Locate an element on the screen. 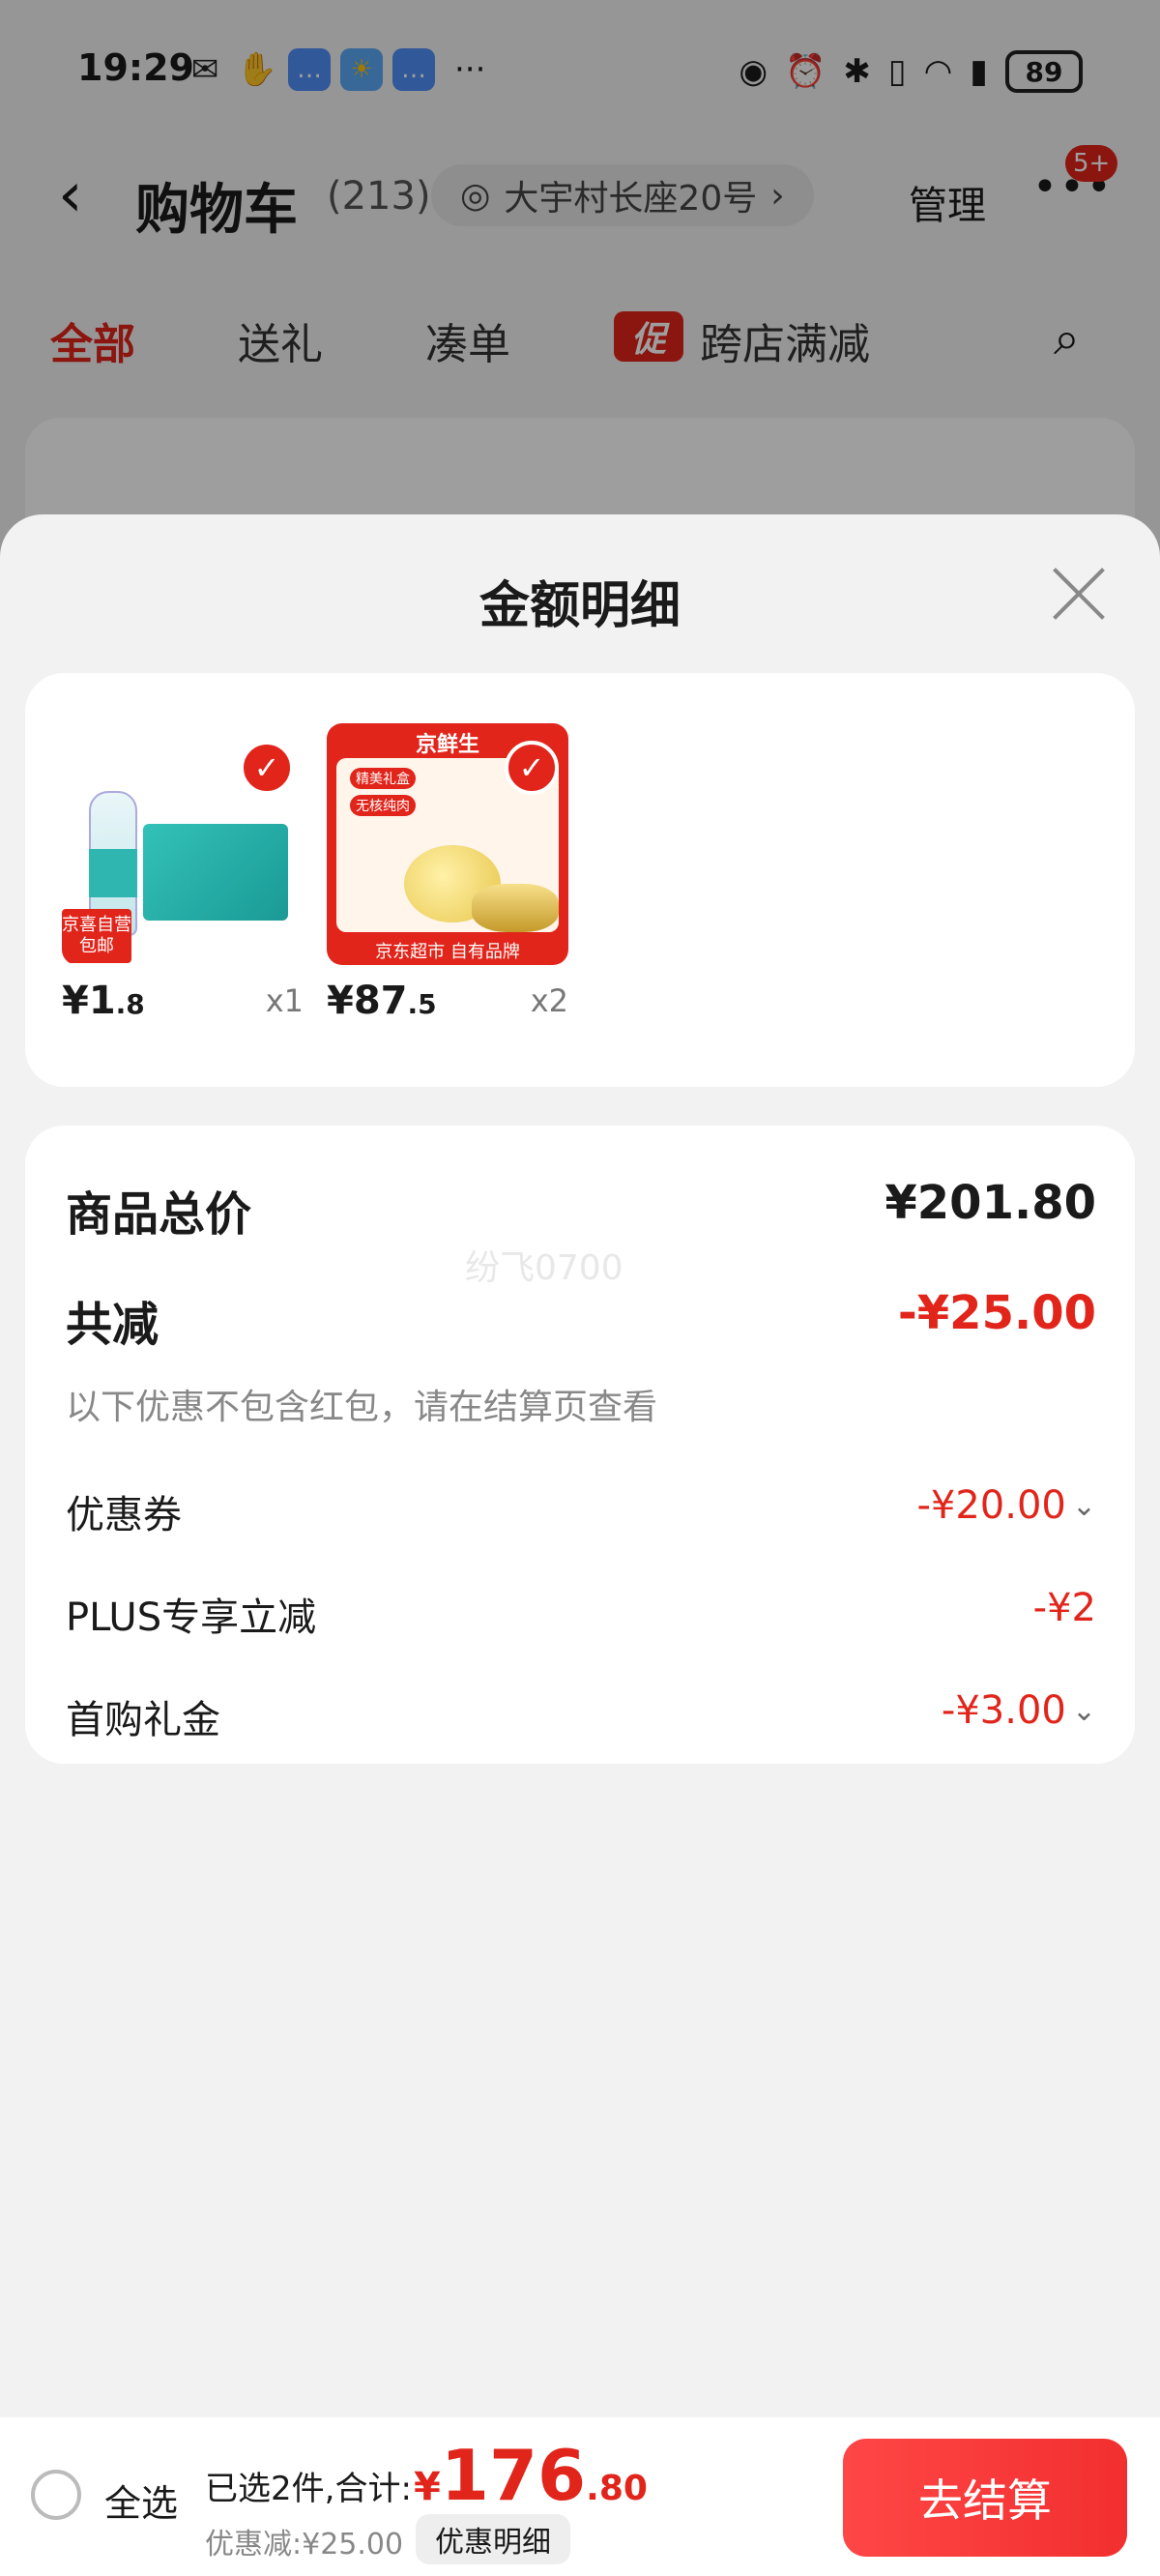 This screenshot has width=1160, height=2576. selected-count-text: 已选2件,合计: is located at coordinates (309, 2489).